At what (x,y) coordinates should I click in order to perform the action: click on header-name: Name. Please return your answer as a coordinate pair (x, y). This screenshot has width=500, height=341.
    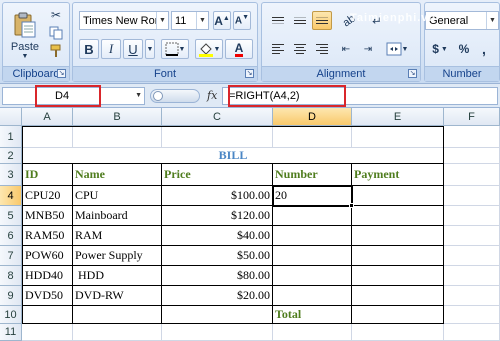
    Looking at the image, I should click on (117, 175).